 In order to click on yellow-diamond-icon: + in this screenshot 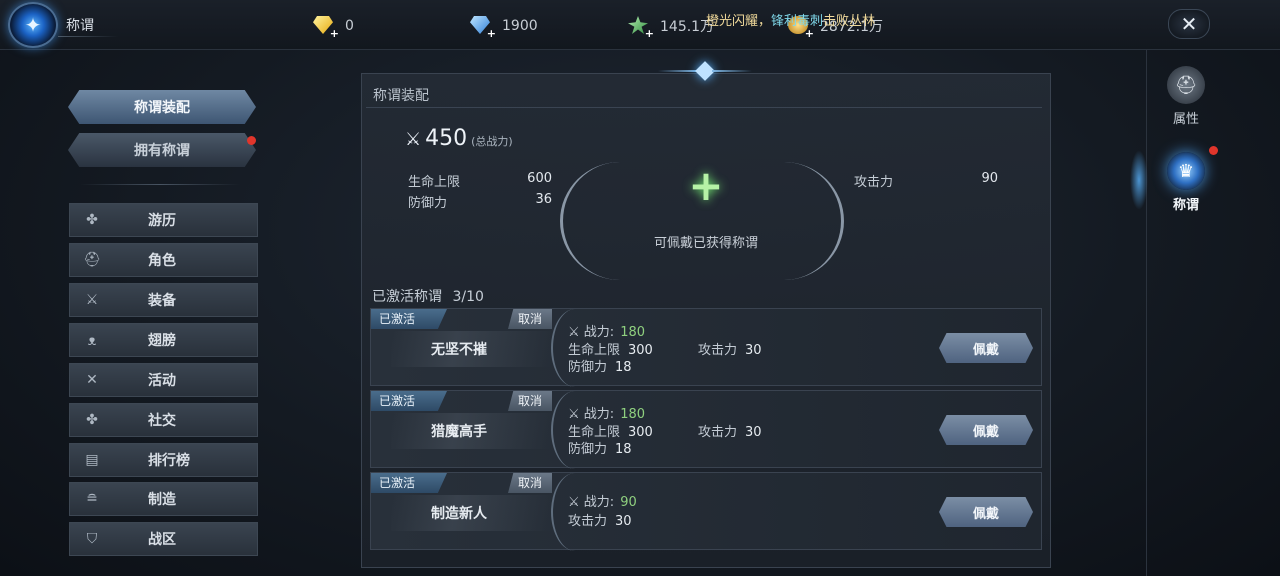, I will do `click(326, 27)`.